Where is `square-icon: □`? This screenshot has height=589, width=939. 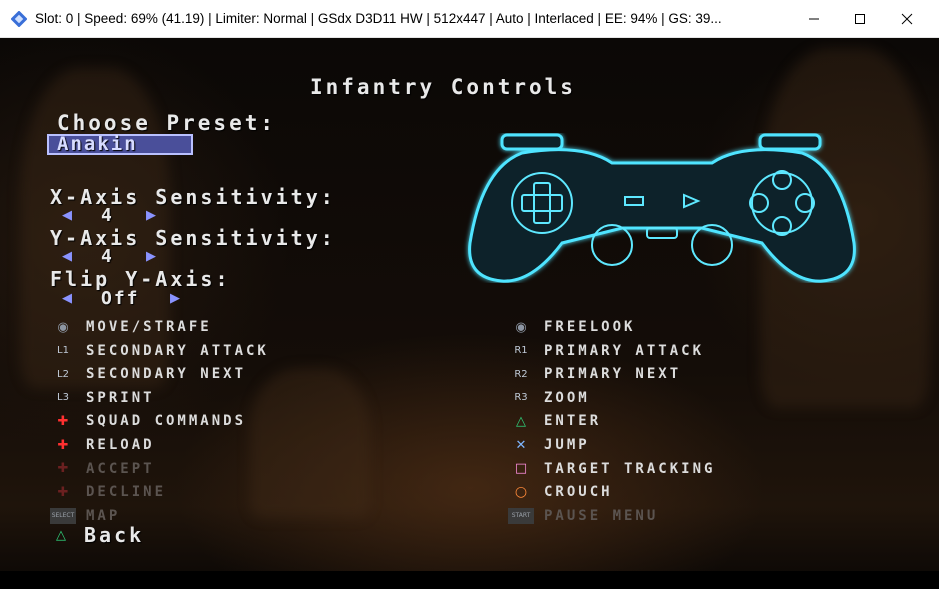
square-icon: □ is located at coordinates (521, 469).